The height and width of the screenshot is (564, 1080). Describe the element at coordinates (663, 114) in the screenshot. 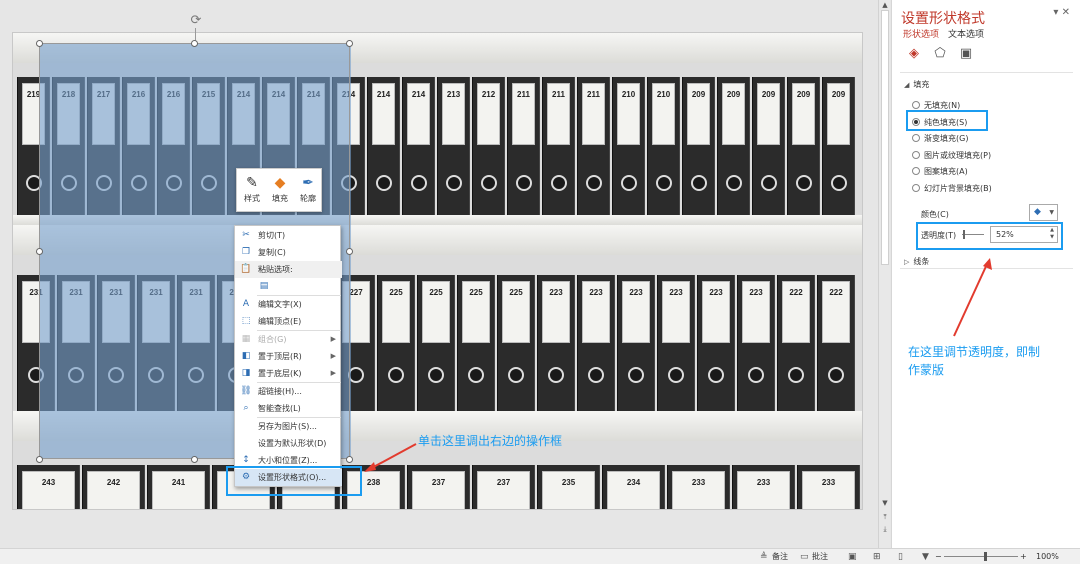

I see `binder-label: 210` at that location.